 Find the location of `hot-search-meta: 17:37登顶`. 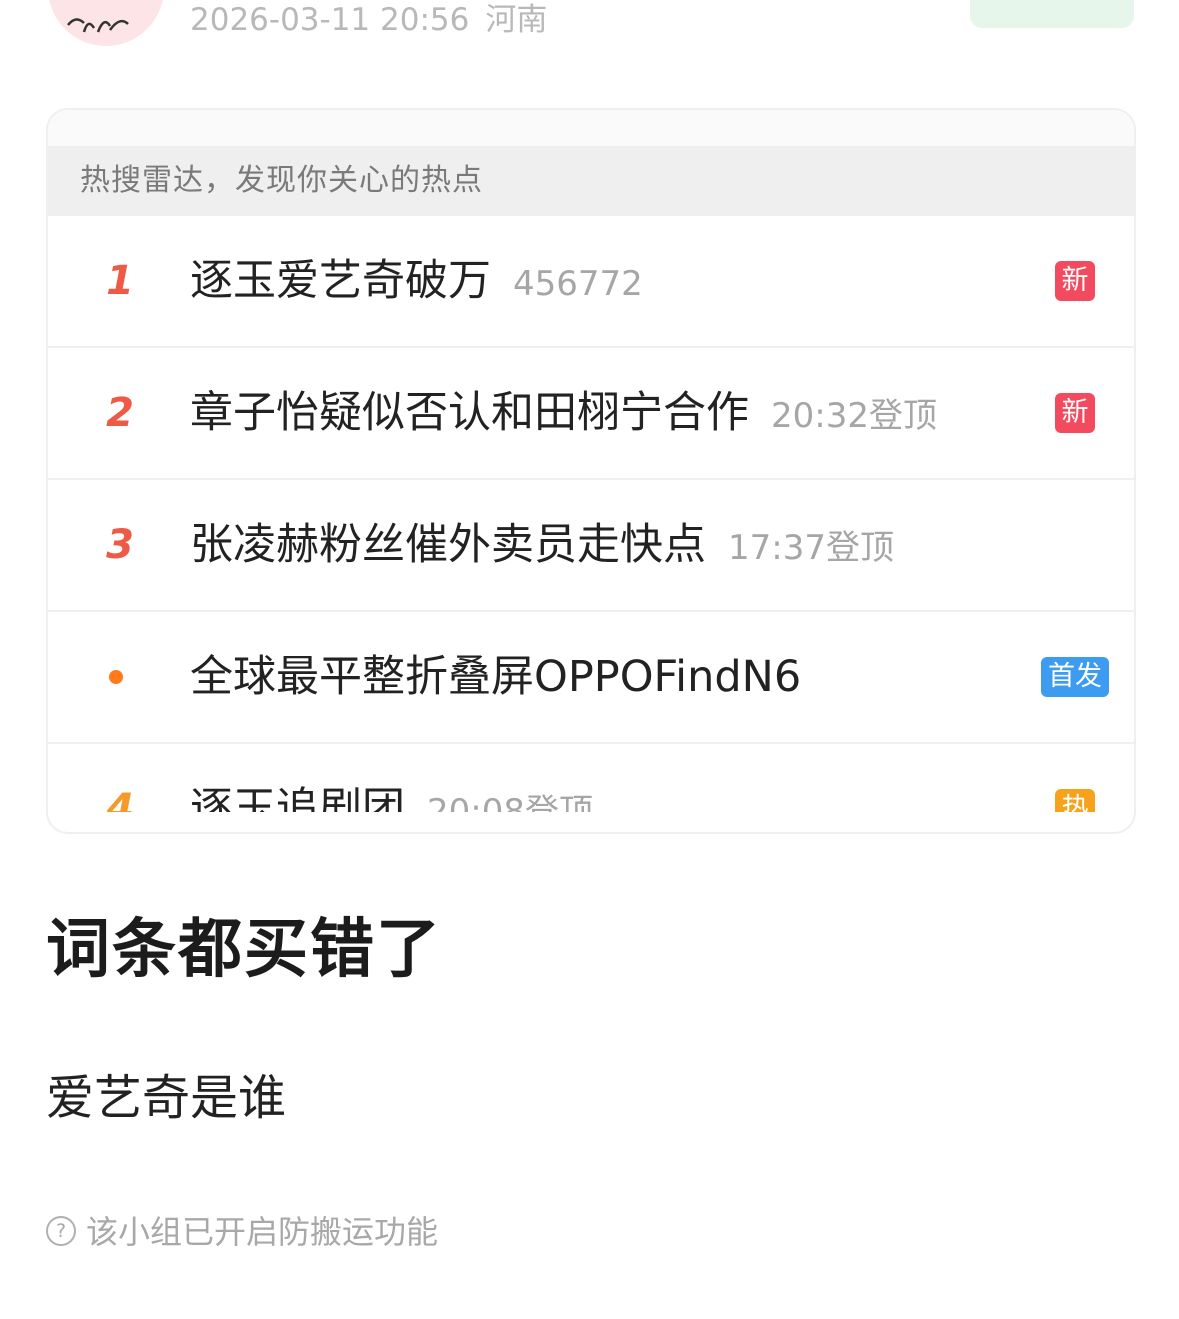

hot-search-meta: 17:37登顶 is located at coordinates (811, 548).